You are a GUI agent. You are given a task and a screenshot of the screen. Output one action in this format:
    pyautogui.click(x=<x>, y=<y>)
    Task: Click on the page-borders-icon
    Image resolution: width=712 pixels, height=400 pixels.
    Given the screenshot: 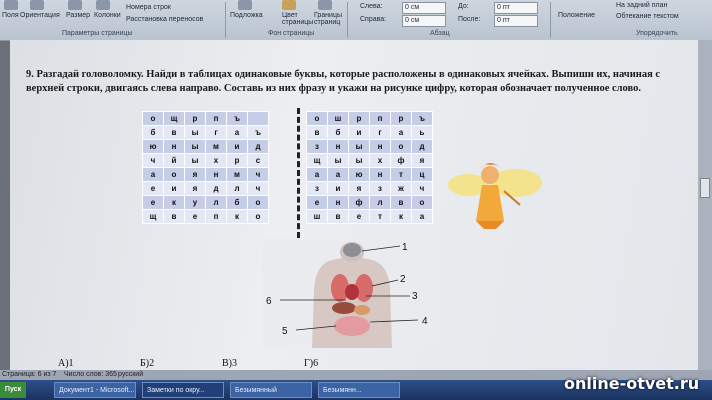 What is the action you would take?
    pyautogui.click(x=325, y=5)
    